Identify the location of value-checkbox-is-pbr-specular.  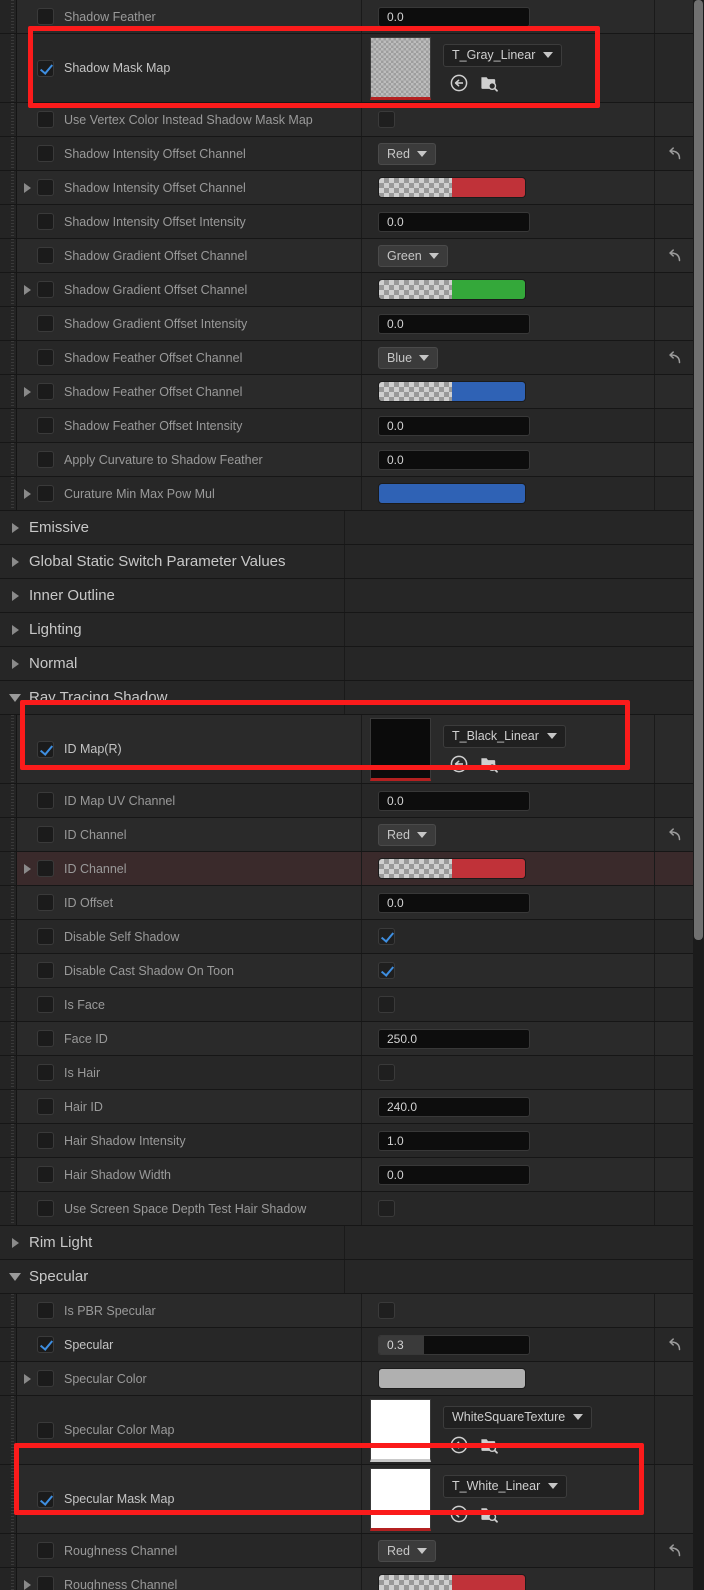
(386, 1310).